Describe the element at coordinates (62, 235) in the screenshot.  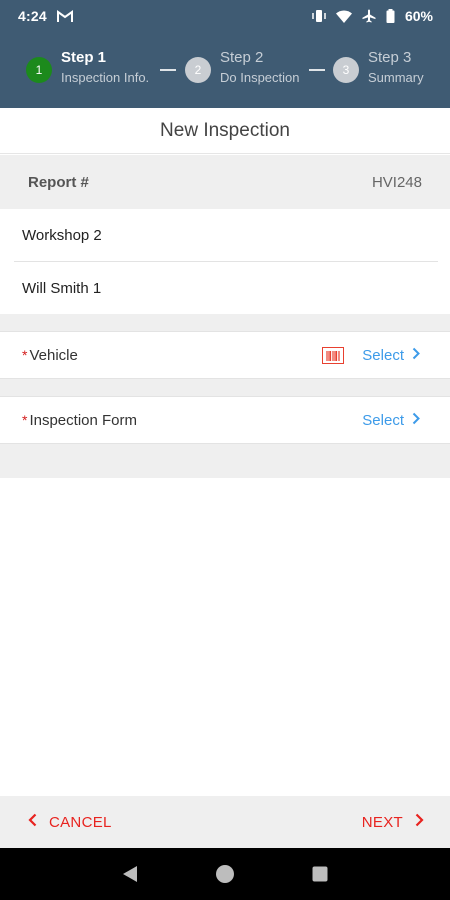
I see `workshop-value: Workshop 2` at that location.